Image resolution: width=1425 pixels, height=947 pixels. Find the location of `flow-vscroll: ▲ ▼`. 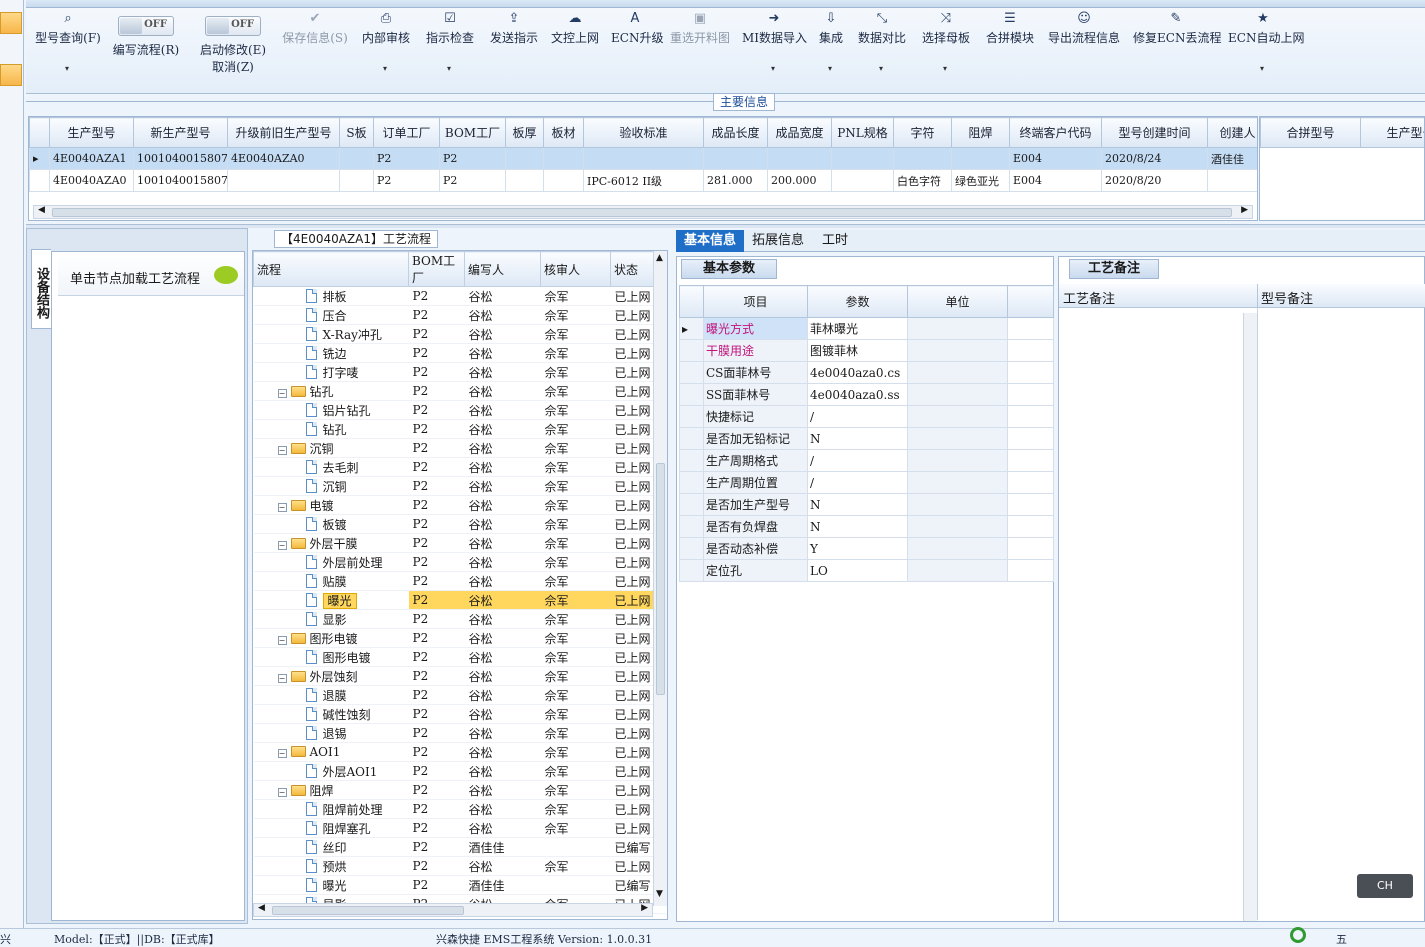

flow-vscroll: ▲ ▼ is located at coordinates (660, 578).